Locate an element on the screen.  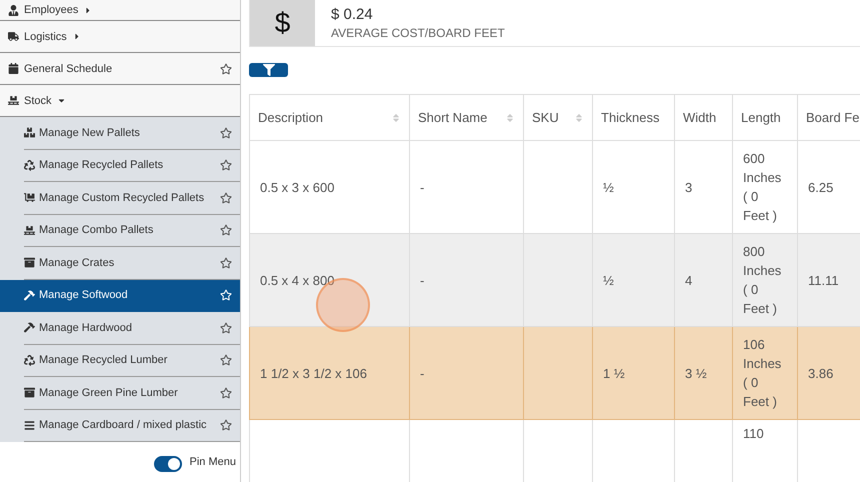
column-header: Description is located at coordinates (330, 117).